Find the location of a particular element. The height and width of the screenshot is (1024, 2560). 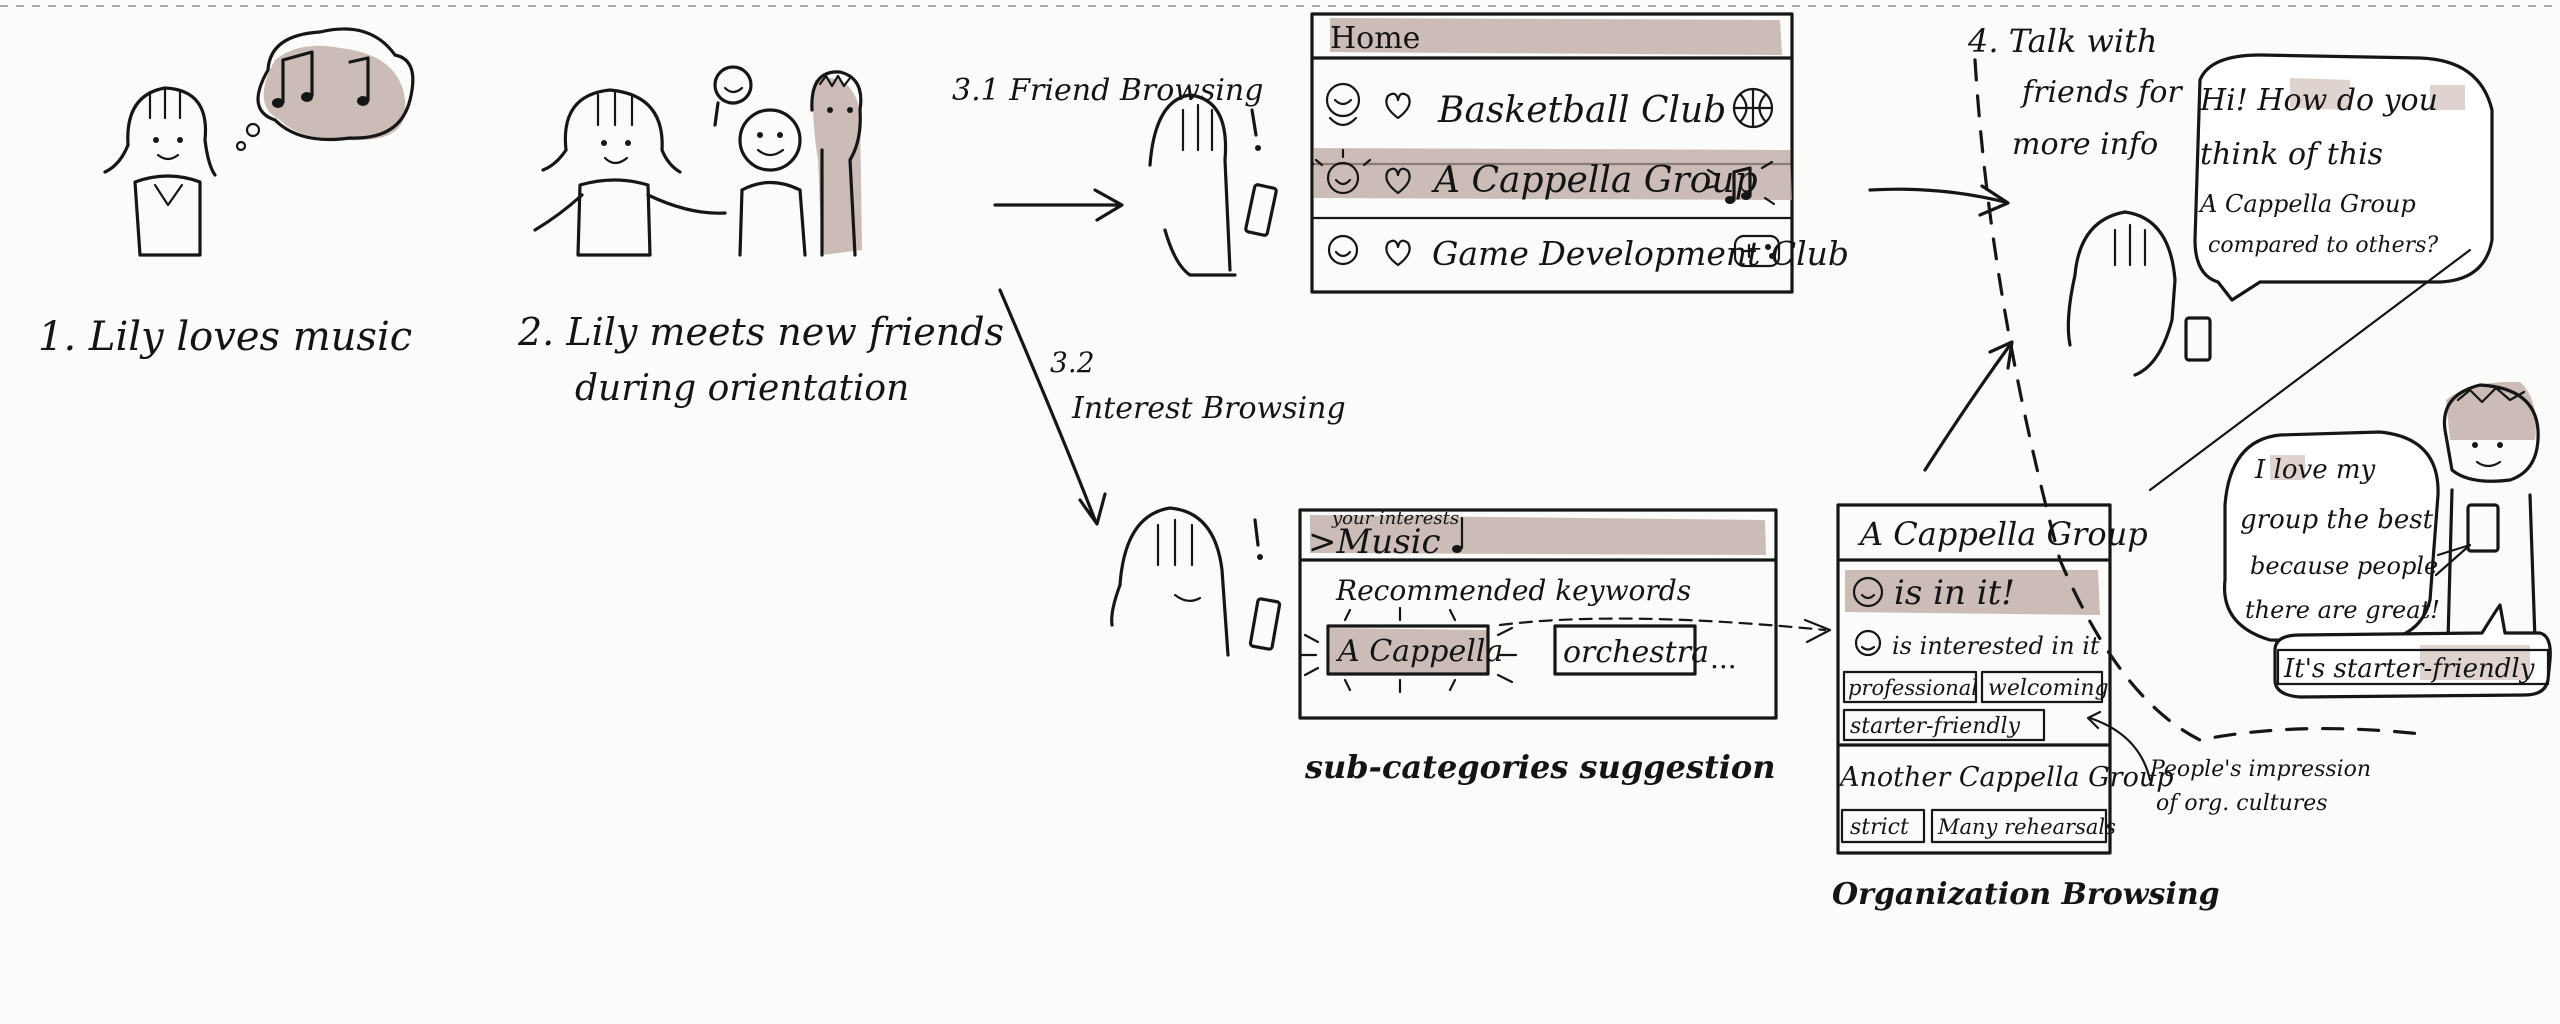

keyword-chip-a-cappella: A Cappella is located at coordinates (1408, 650).